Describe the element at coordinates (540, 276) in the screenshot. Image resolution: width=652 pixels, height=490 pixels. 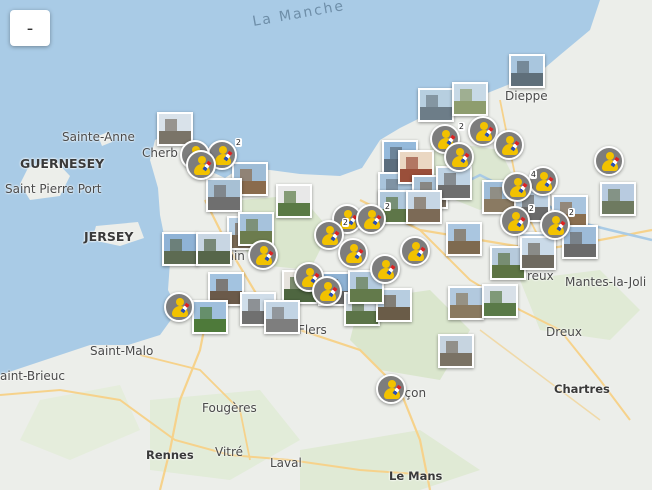
I see `place-label-evreux: reux` at that location.